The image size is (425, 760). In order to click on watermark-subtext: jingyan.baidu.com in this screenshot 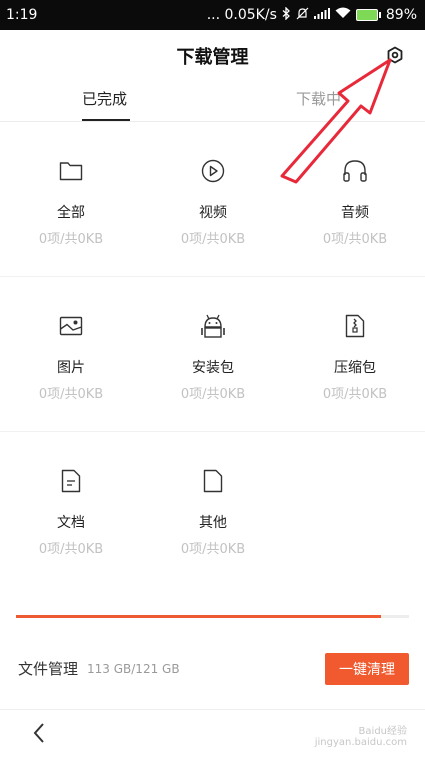, I will do `click(360, 742)`.